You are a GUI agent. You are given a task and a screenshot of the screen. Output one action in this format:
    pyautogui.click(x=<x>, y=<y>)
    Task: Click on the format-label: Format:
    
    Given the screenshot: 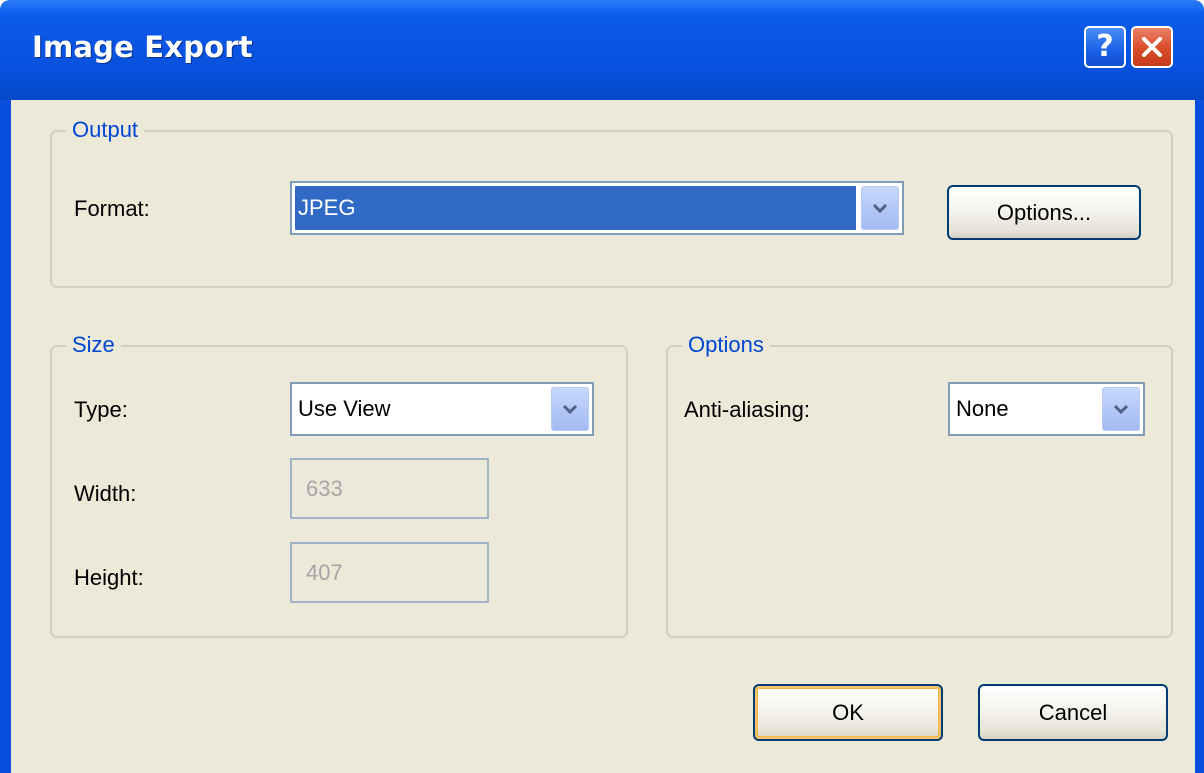 What is the action you would take?
    pyautogui.click(x=112, y=208)
    